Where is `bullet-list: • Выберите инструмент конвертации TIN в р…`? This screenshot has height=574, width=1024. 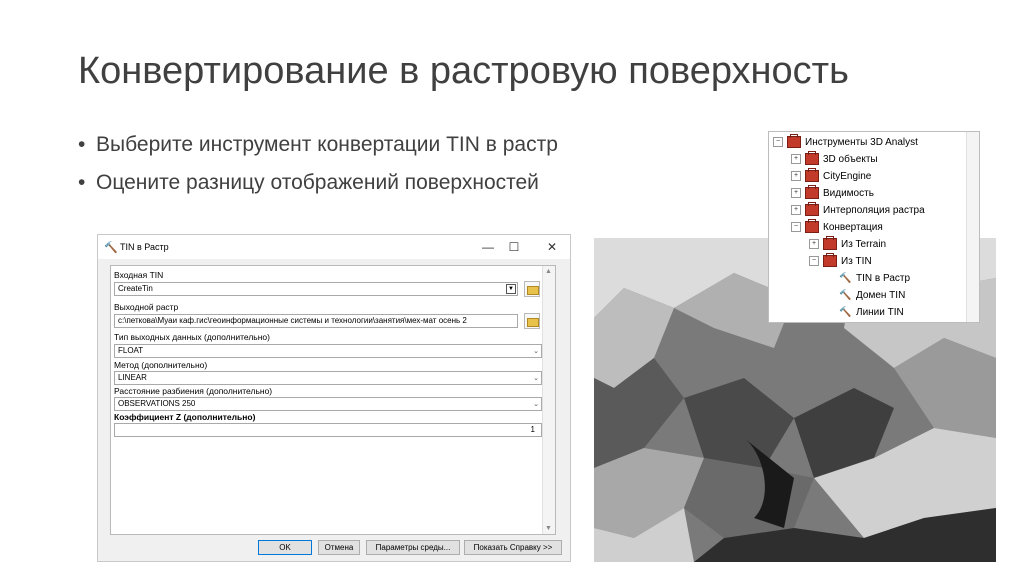
bullet-list: • Выберите инструмент конвертации TIN в р… is located at coordinates (318, 166).